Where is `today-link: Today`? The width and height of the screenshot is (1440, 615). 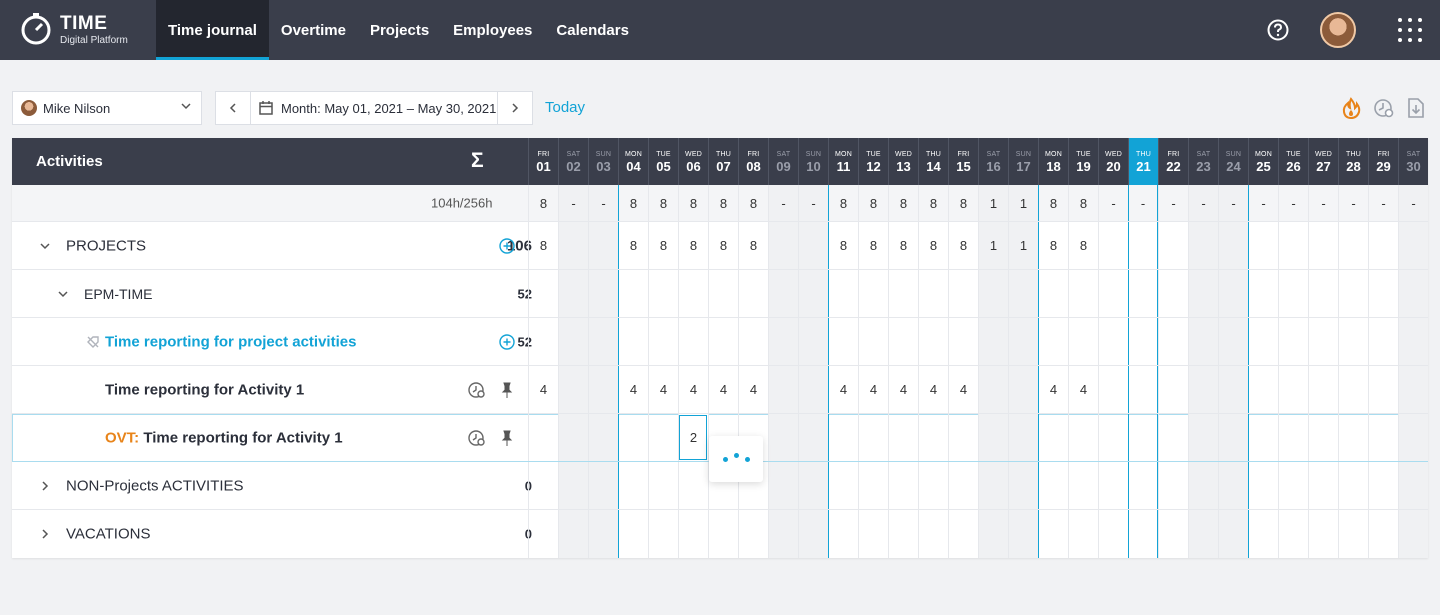 today-link: Today is located at coordinates (565, 107).